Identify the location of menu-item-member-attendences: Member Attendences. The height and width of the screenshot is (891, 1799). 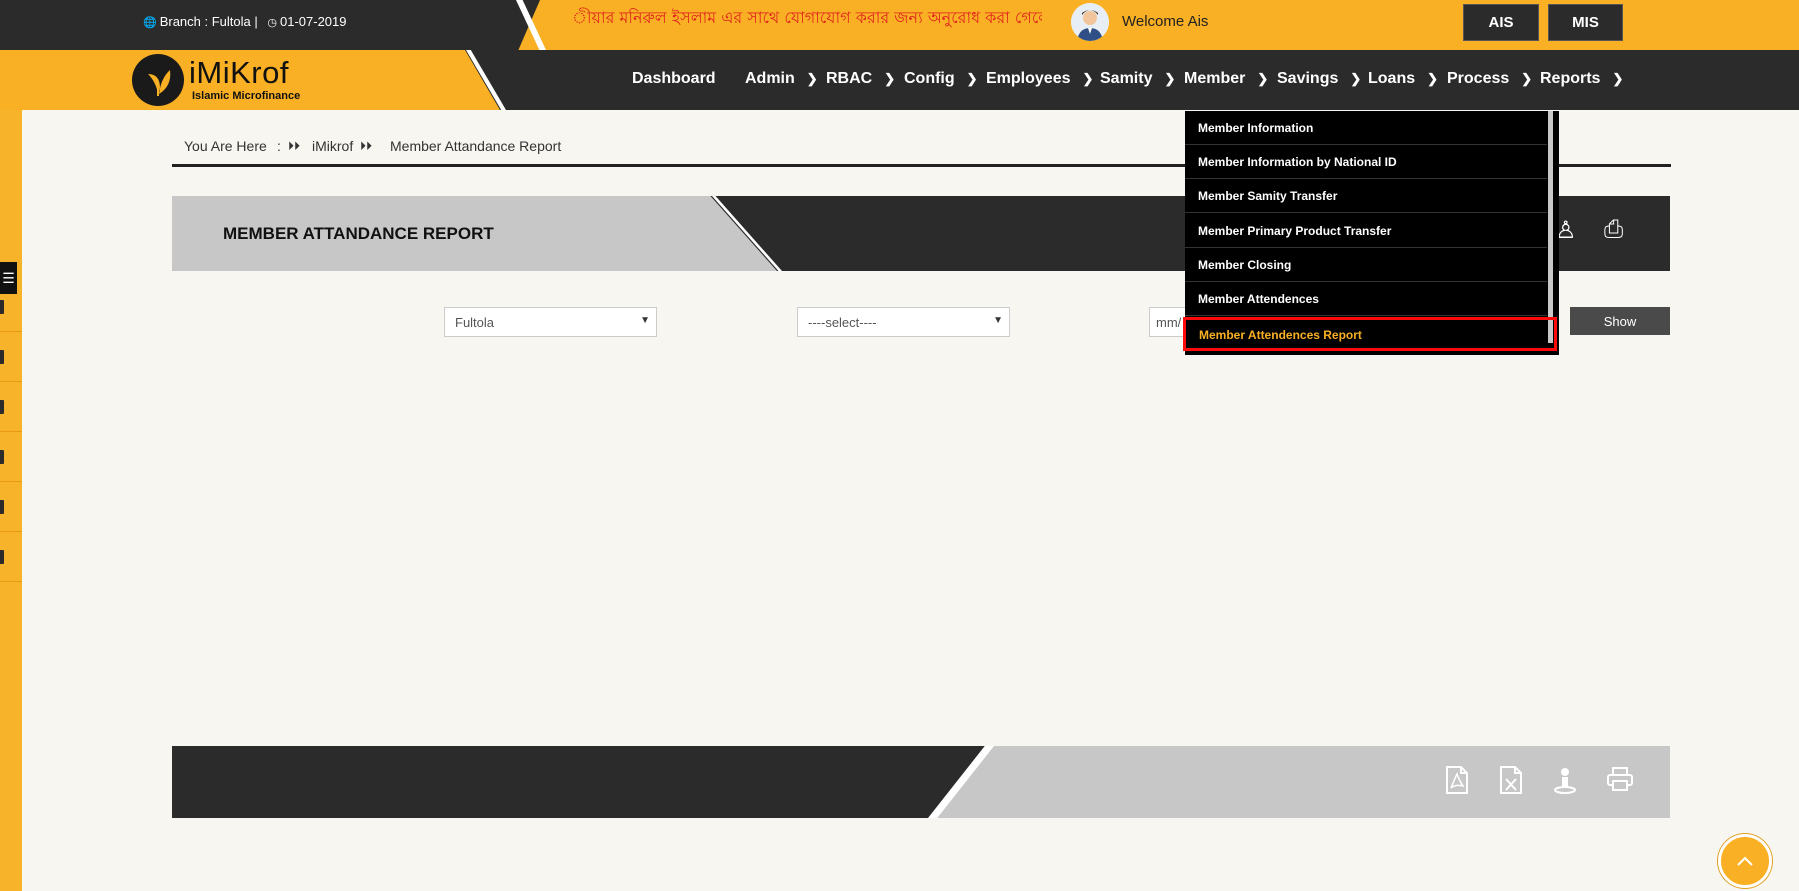
(1366, 299).